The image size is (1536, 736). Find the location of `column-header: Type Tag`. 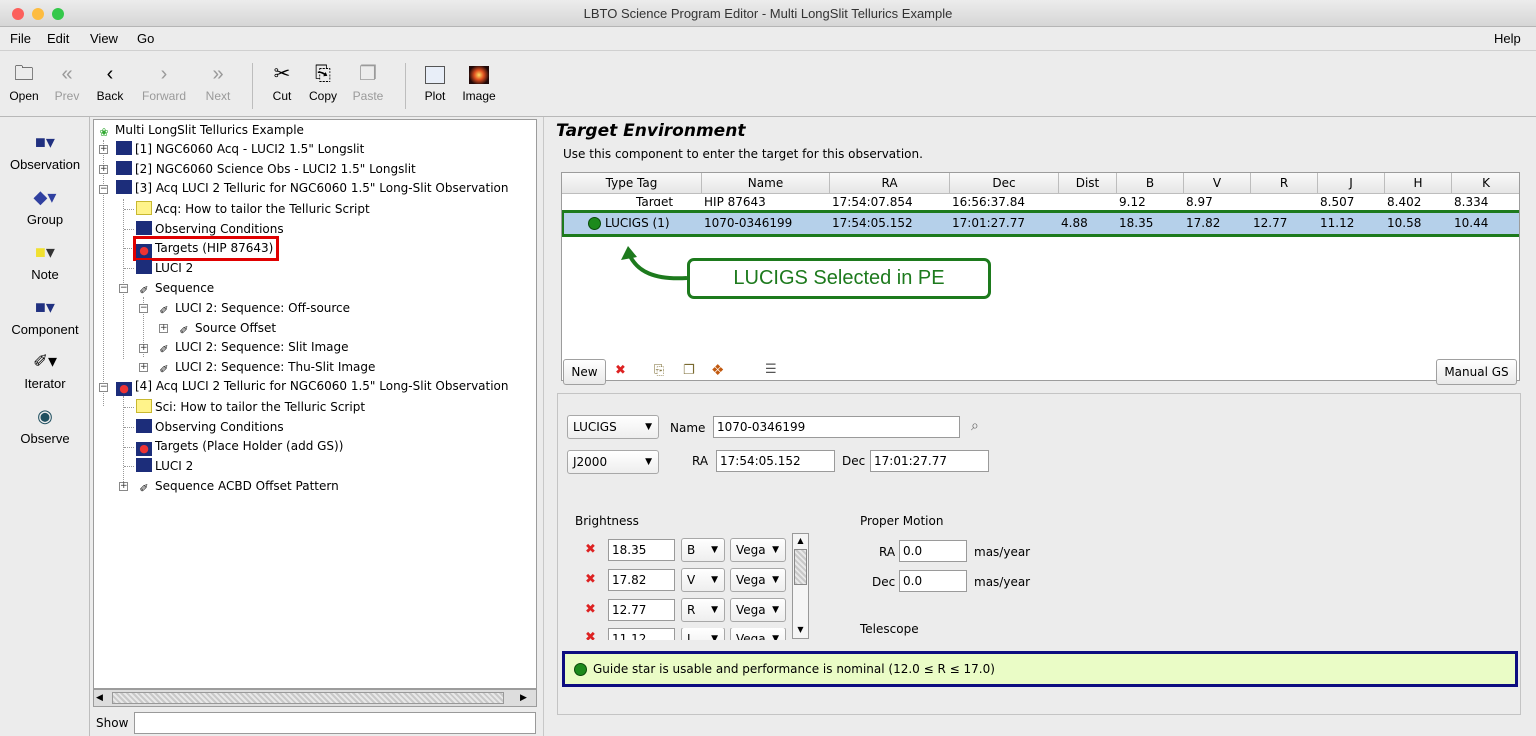

column-header: Type Tag is located at coordinates (632, 183).